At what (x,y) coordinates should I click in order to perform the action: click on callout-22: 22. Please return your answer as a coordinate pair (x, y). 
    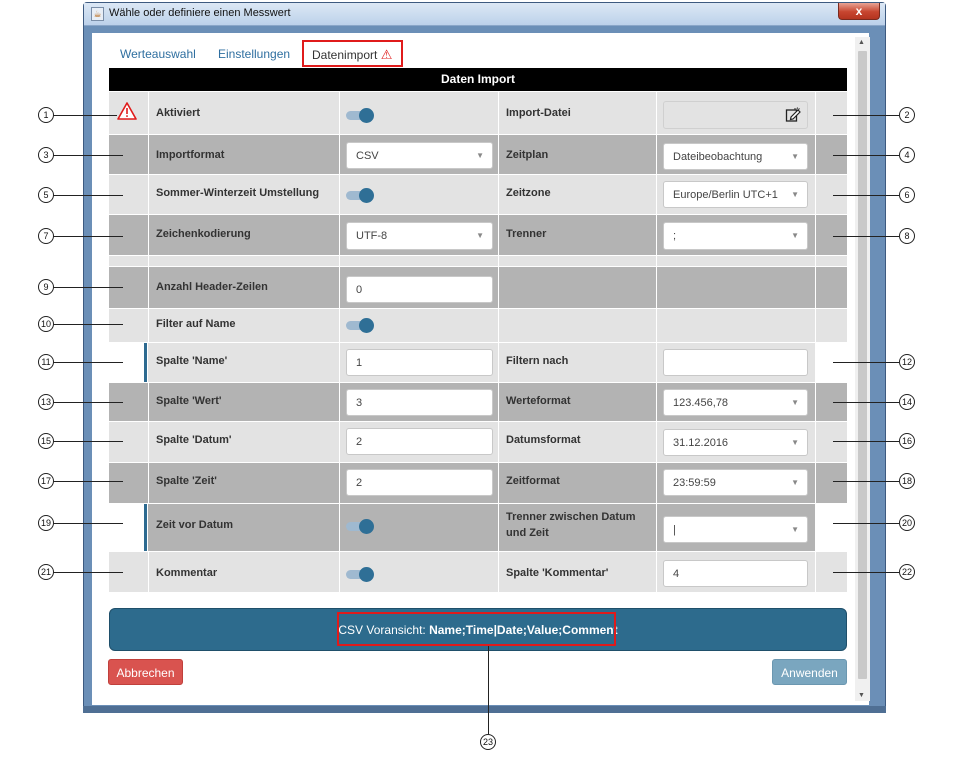
    Looking at the image, I should click on (907, 572).